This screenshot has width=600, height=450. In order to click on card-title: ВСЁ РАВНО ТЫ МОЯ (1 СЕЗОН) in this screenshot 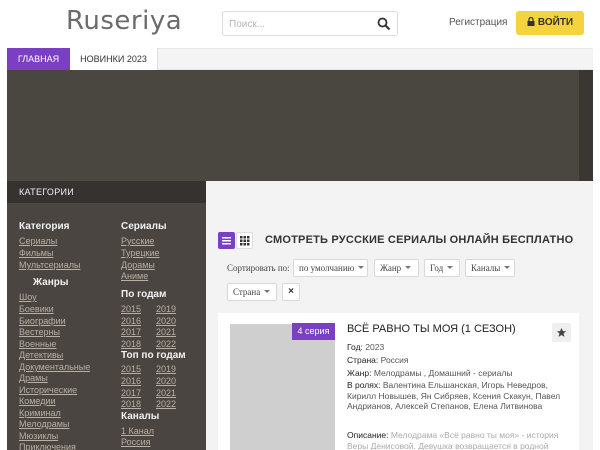, I will do `click(431, 329)`.